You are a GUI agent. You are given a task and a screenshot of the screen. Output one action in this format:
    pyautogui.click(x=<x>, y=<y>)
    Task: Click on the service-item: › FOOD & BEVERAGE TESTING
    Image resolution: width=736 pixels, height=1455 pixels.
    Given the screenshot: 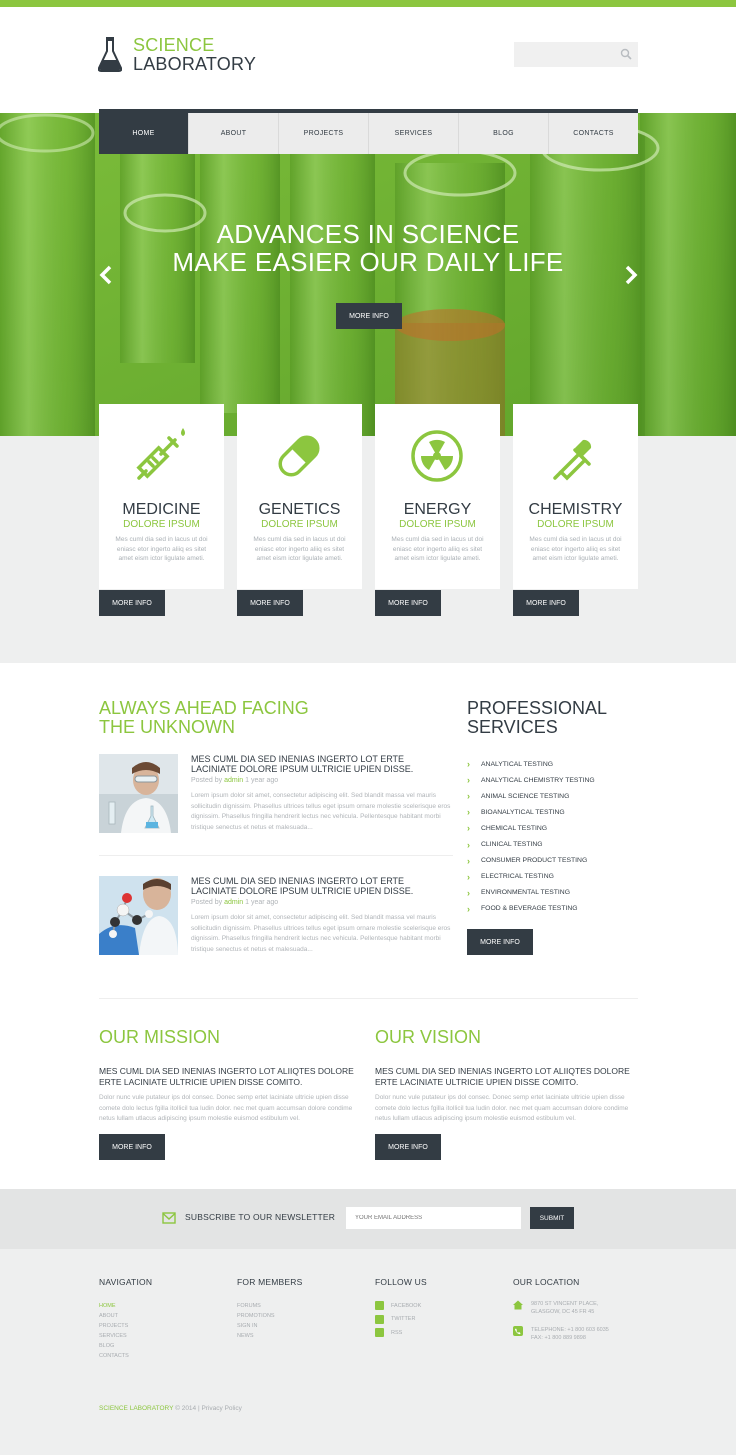 What is the action you would take?
    pyautogui.click(x=531, y=909)
    